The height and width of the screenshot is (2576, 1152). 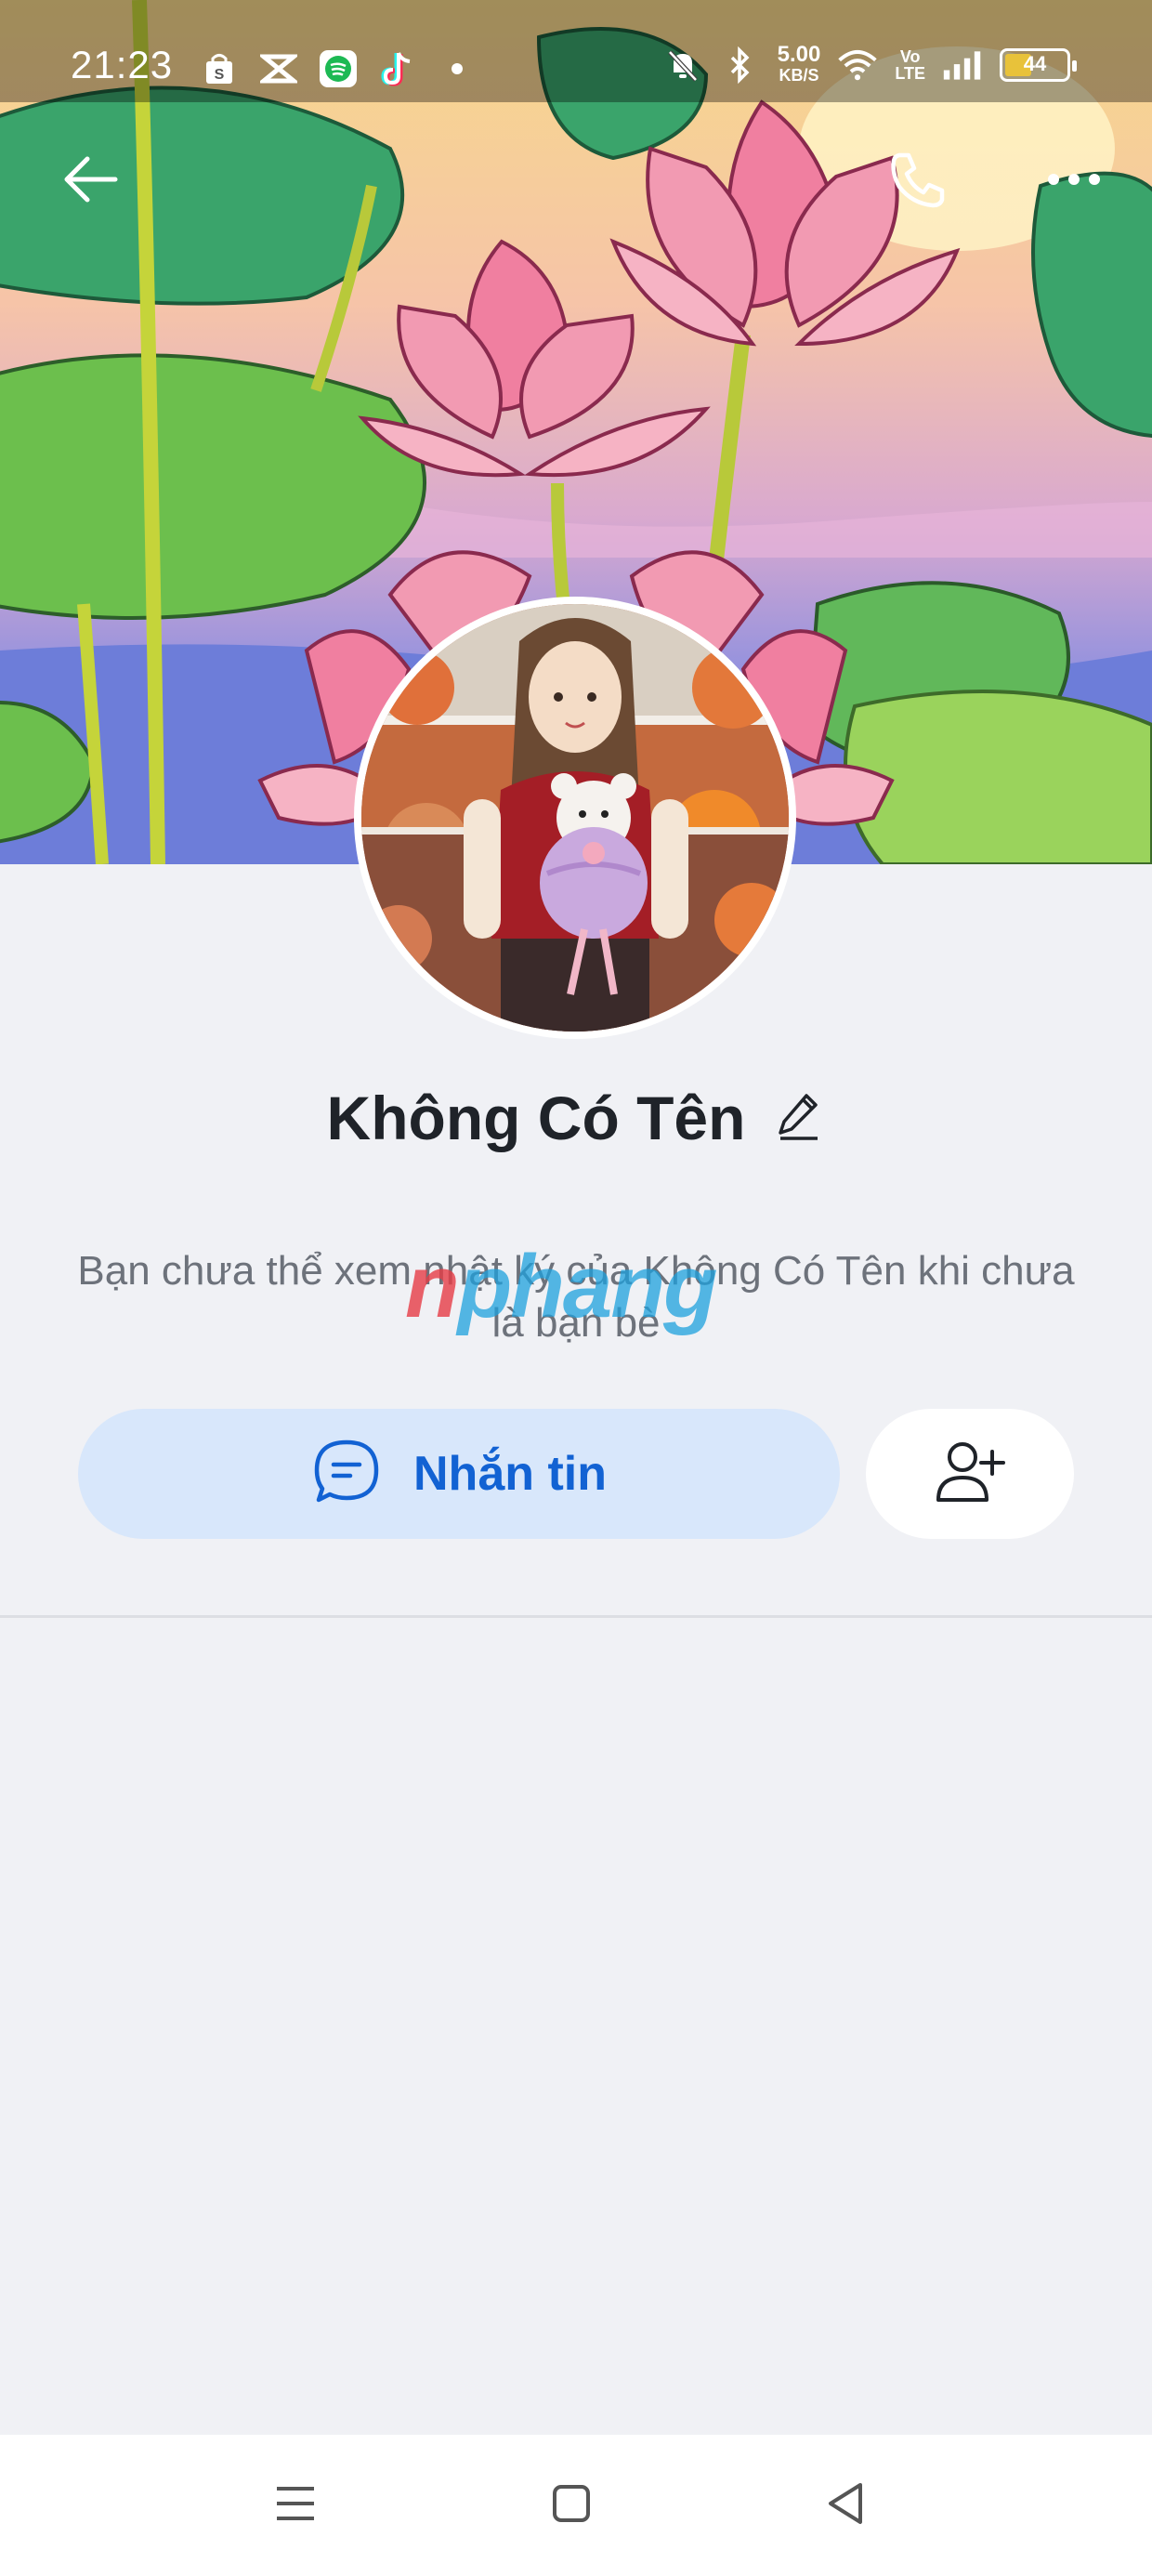 I want to click on back-button, so click(x=89, y=181).